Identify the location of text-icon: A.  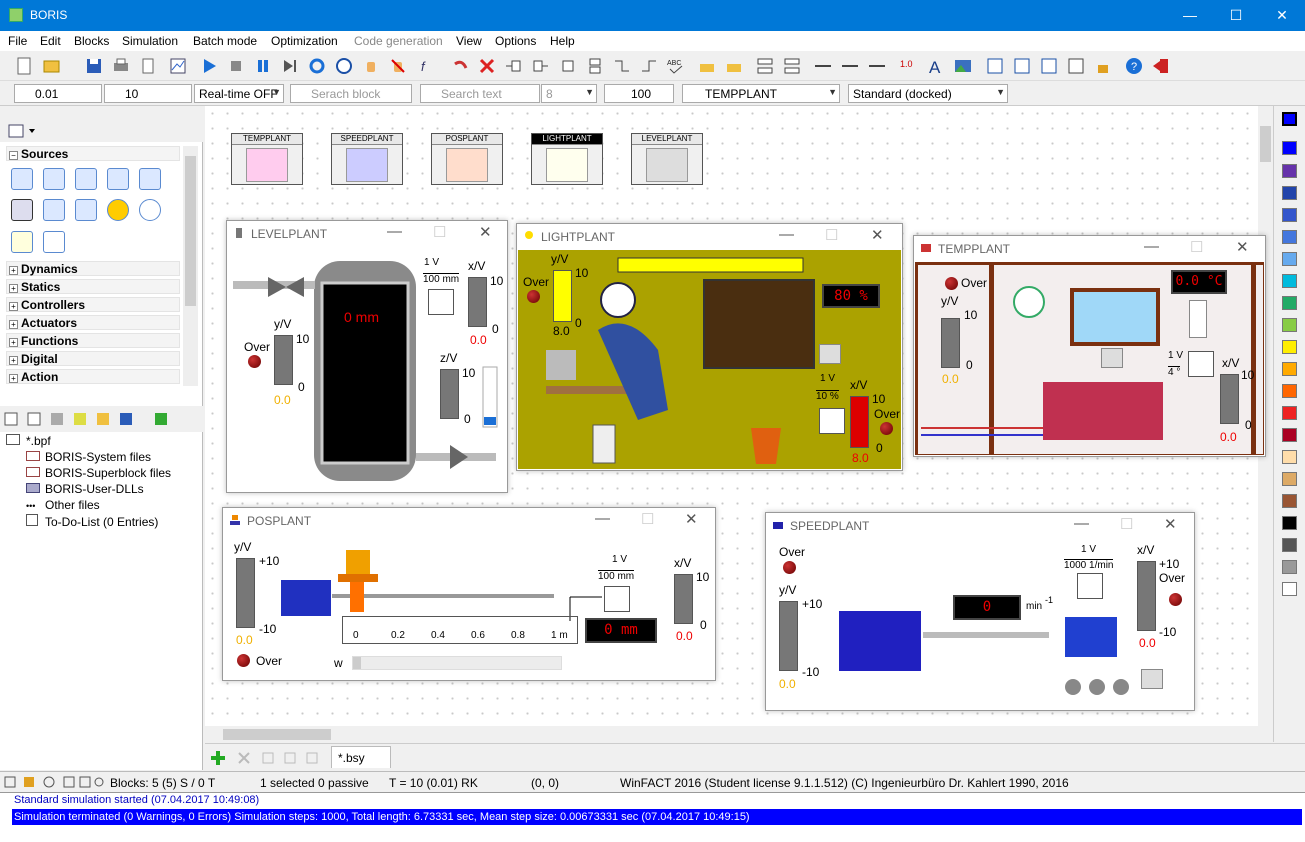
(936, 66).